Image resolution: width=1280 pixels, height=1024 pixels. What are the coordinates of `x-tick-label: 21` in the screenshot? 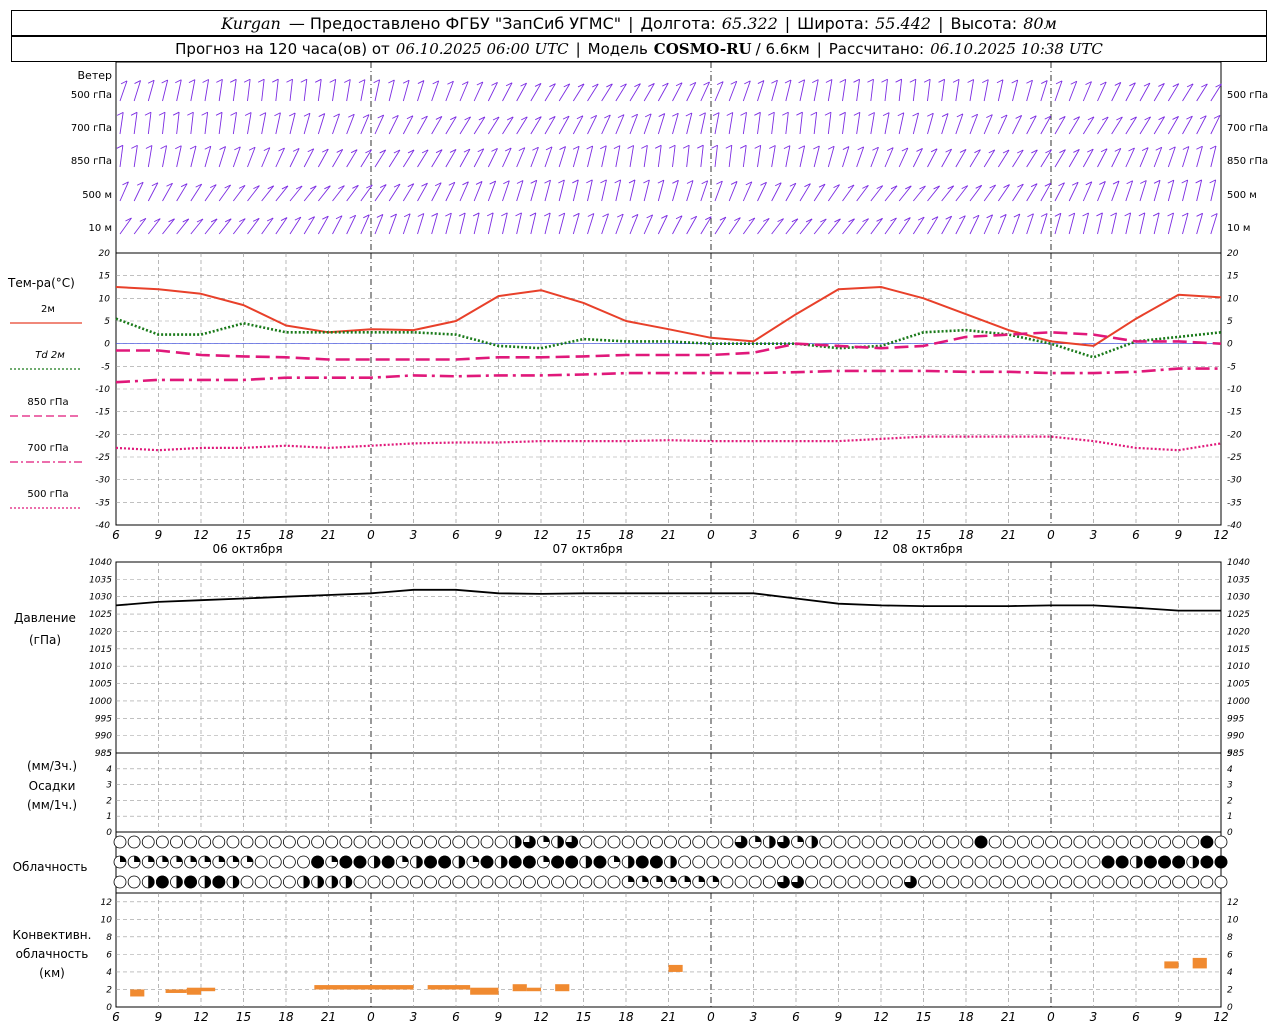 It's located at (328, 1017).